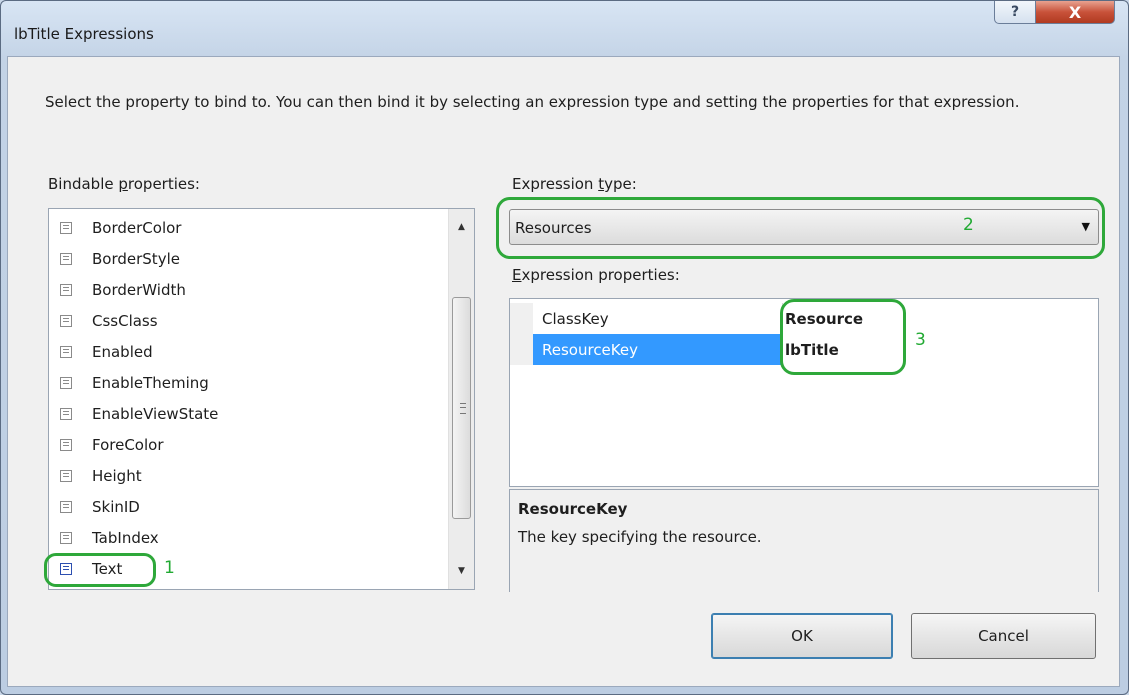  I want to click on ok-button: OK, so click(802, 636).